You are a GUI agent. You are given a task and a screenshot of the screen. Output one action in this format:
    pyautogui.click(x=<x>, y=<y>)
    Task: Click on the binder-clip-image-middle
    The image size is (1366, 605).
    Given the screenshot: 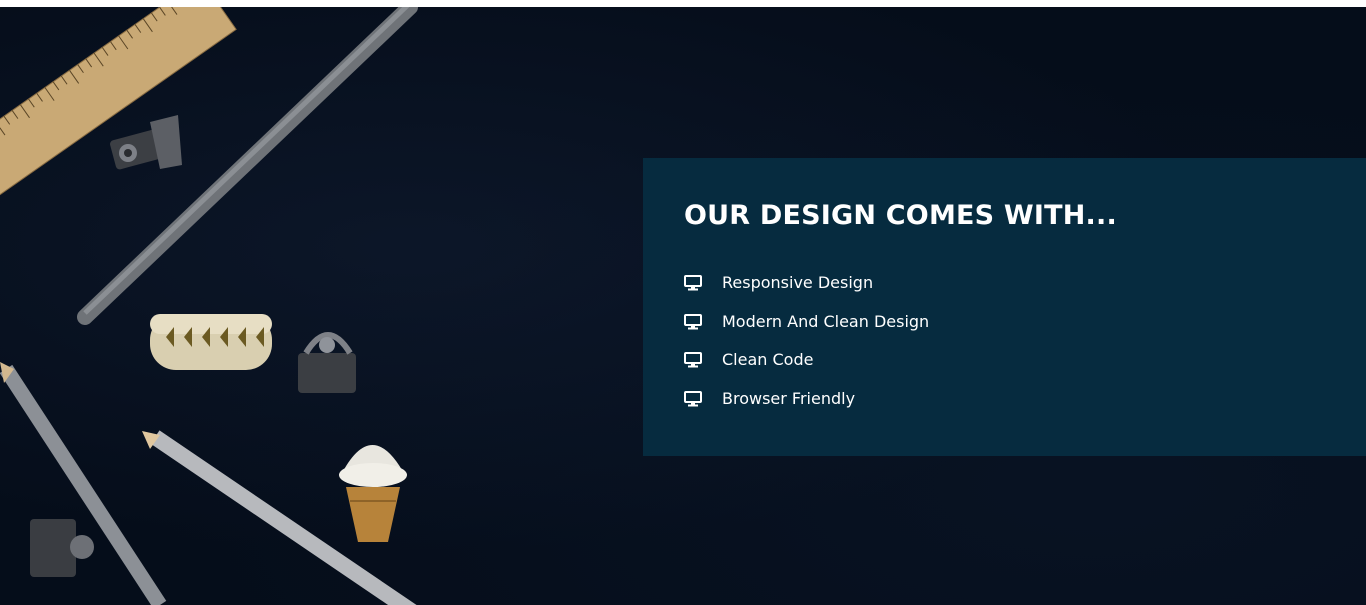 What is the action you would take?
    pyautogui.click(x=327, y=362)
    